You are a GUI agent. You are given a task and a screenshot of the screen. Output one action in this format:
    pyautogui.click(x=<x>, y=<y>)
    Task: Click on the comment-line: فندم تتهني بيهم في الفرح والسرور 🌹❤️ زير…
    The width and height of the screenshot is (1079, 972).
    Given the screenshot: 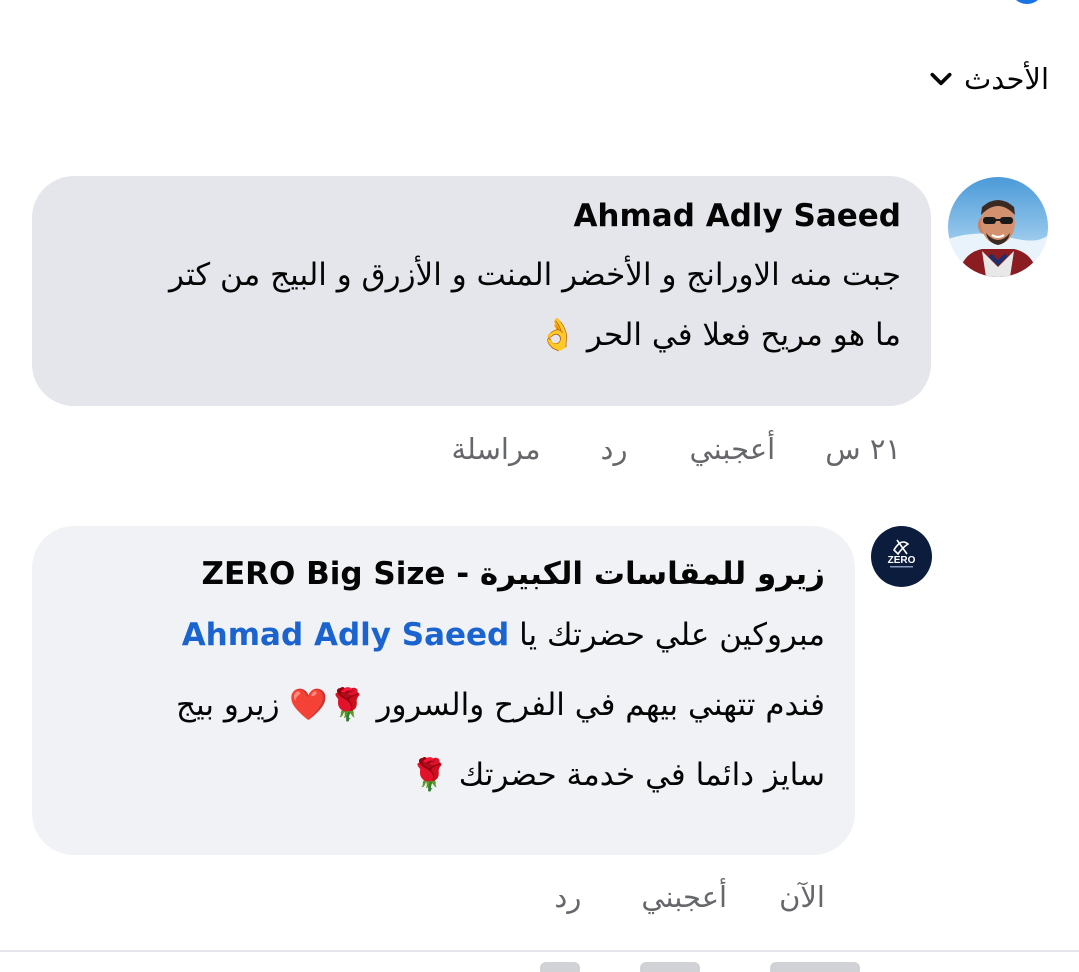 What is the action you would take?
    pyautogui.click(x=500, y=705)
    